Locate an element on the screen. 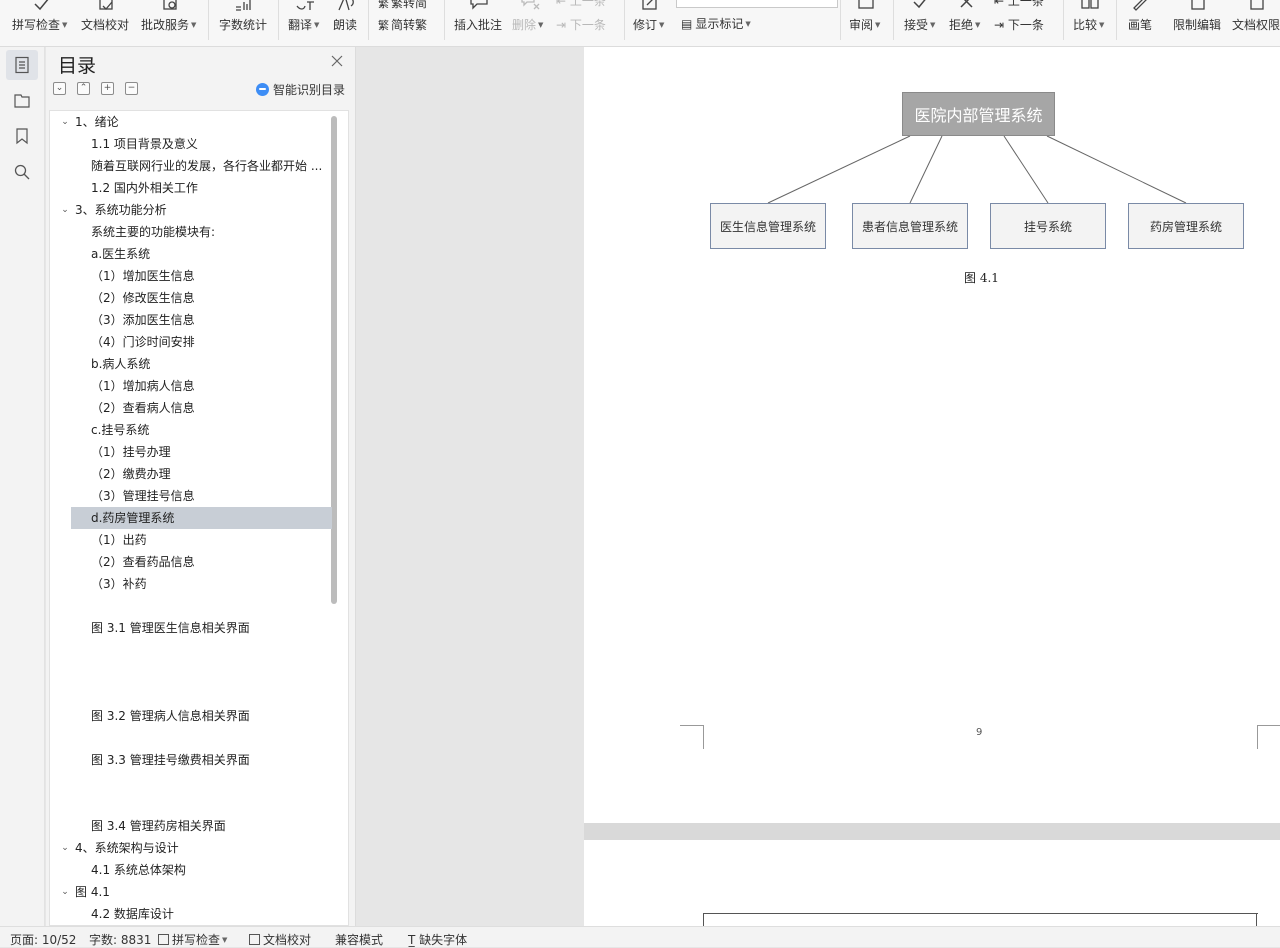  restrict-edit-button: 限制编辑 is located at coordinates (1198, 23).